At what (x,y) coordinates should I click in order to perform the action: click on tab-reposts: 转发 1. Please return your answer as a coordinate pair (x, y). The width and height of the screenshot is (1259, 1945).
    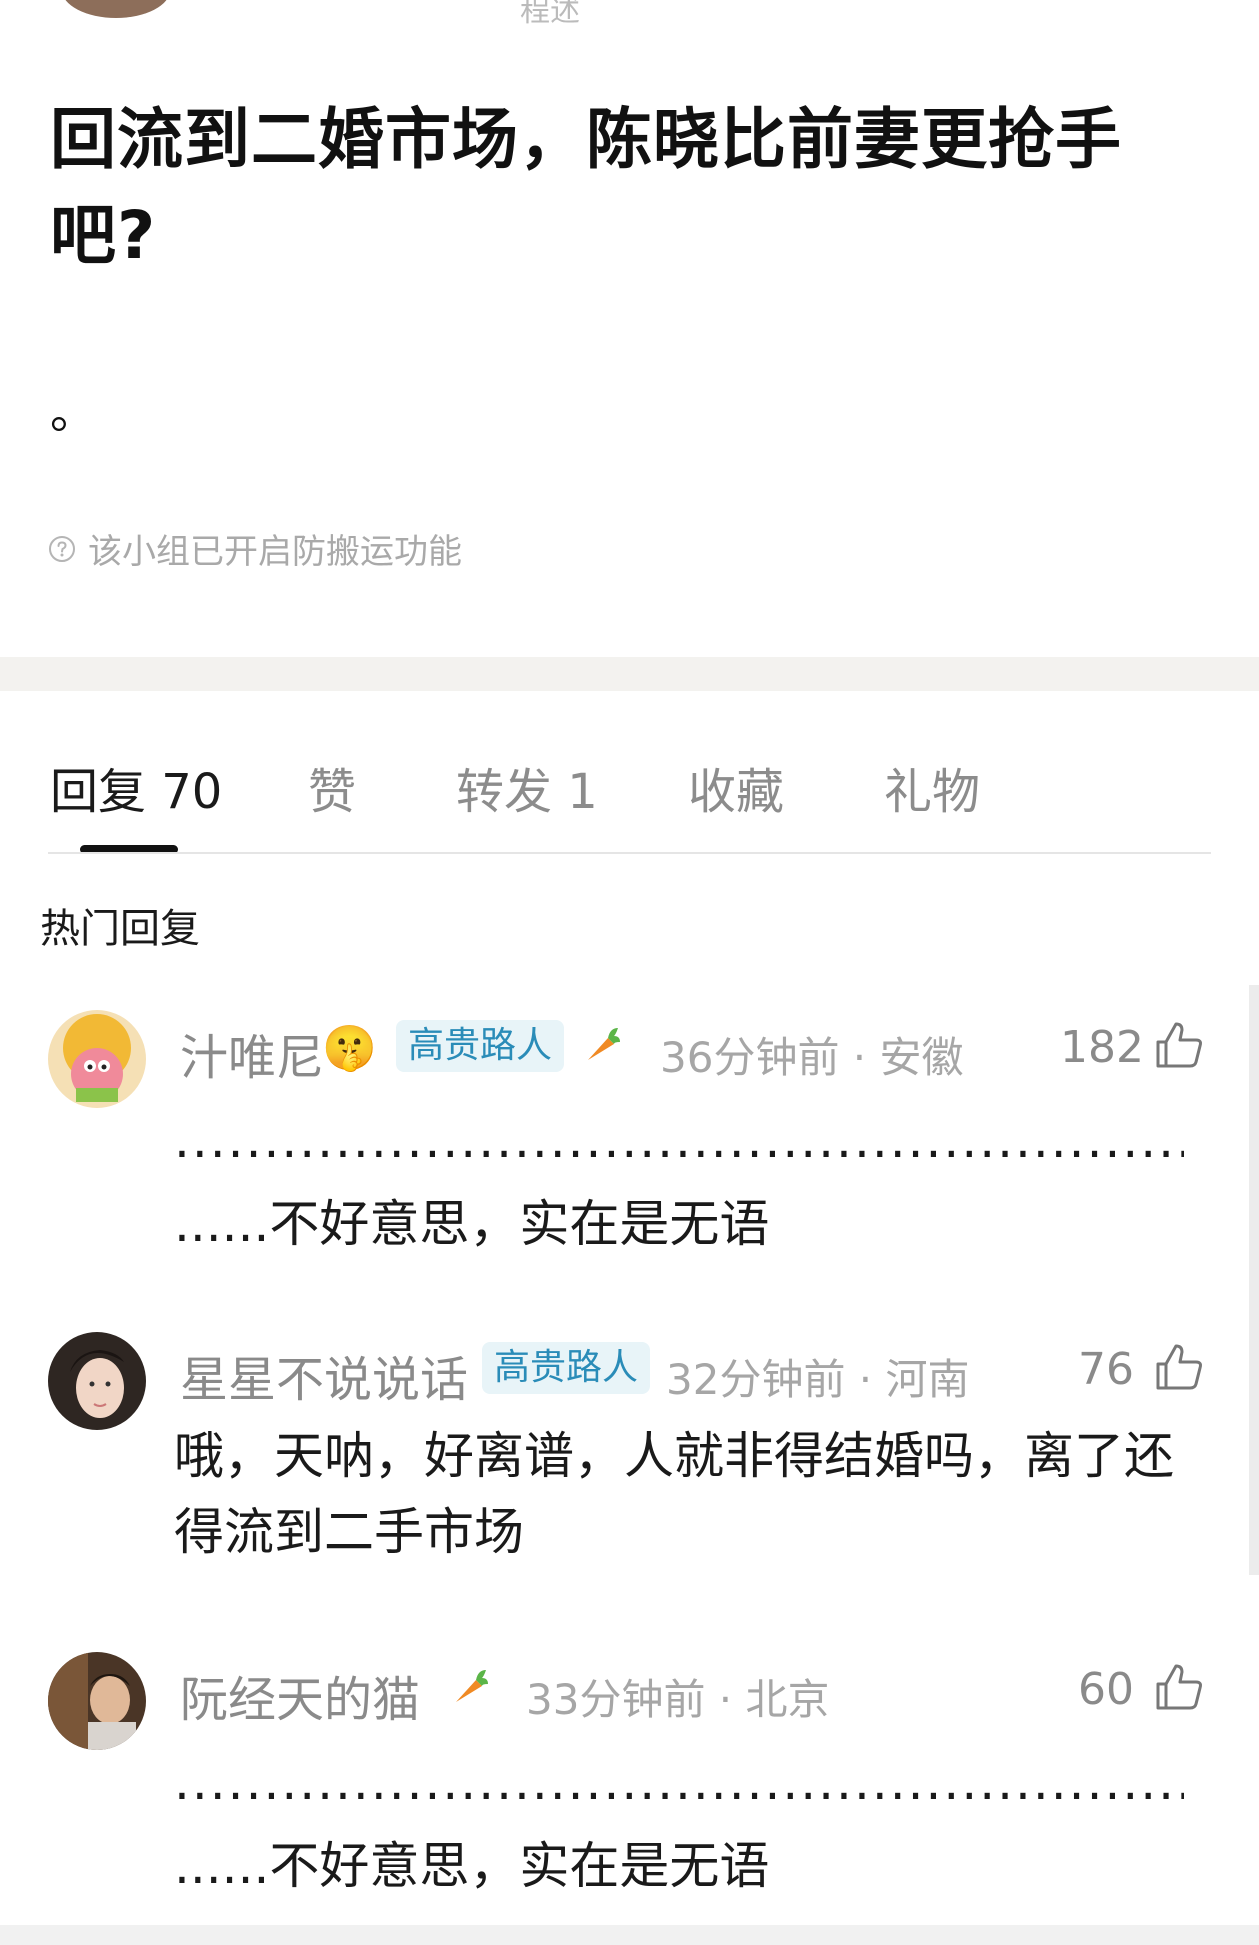
    Looking at the image, I should click on (527, 787).